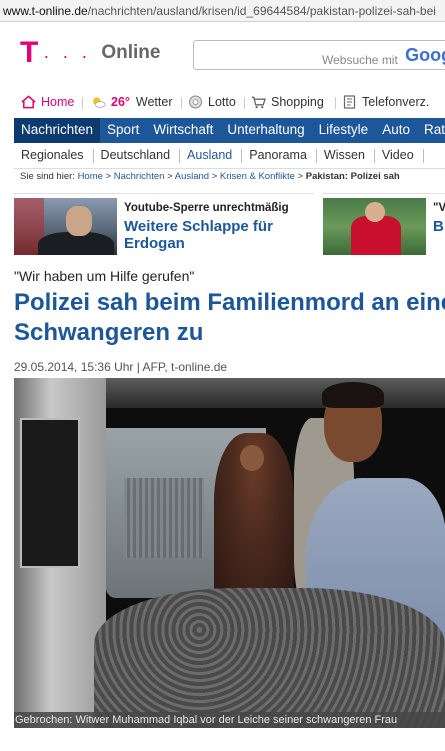 Image resolution: width=445 pixels, height=751 pixels. Describe the element at coordinates (195, 102) in the screenshot. I see `lotto-ball-icon` at that location.